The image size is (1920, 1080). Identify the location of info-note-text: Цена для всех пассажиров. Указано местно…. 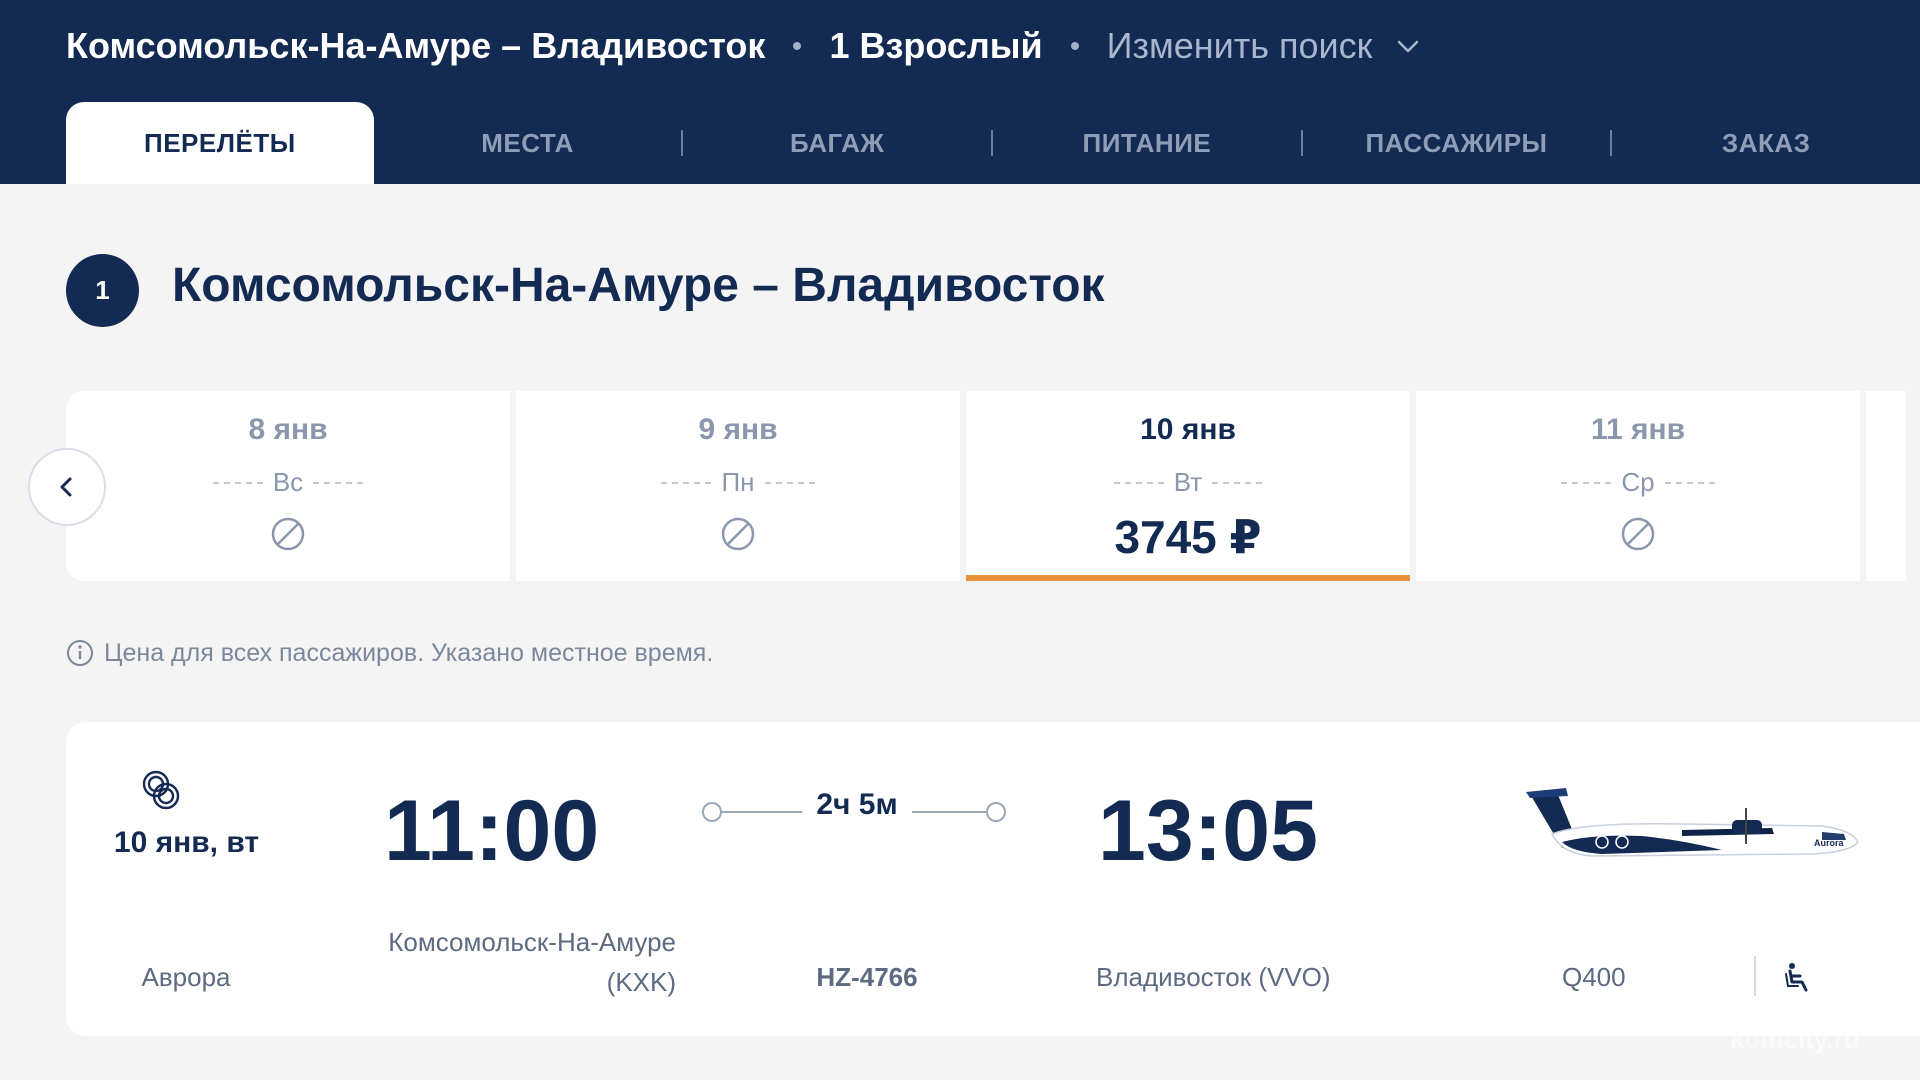
(409, 652).